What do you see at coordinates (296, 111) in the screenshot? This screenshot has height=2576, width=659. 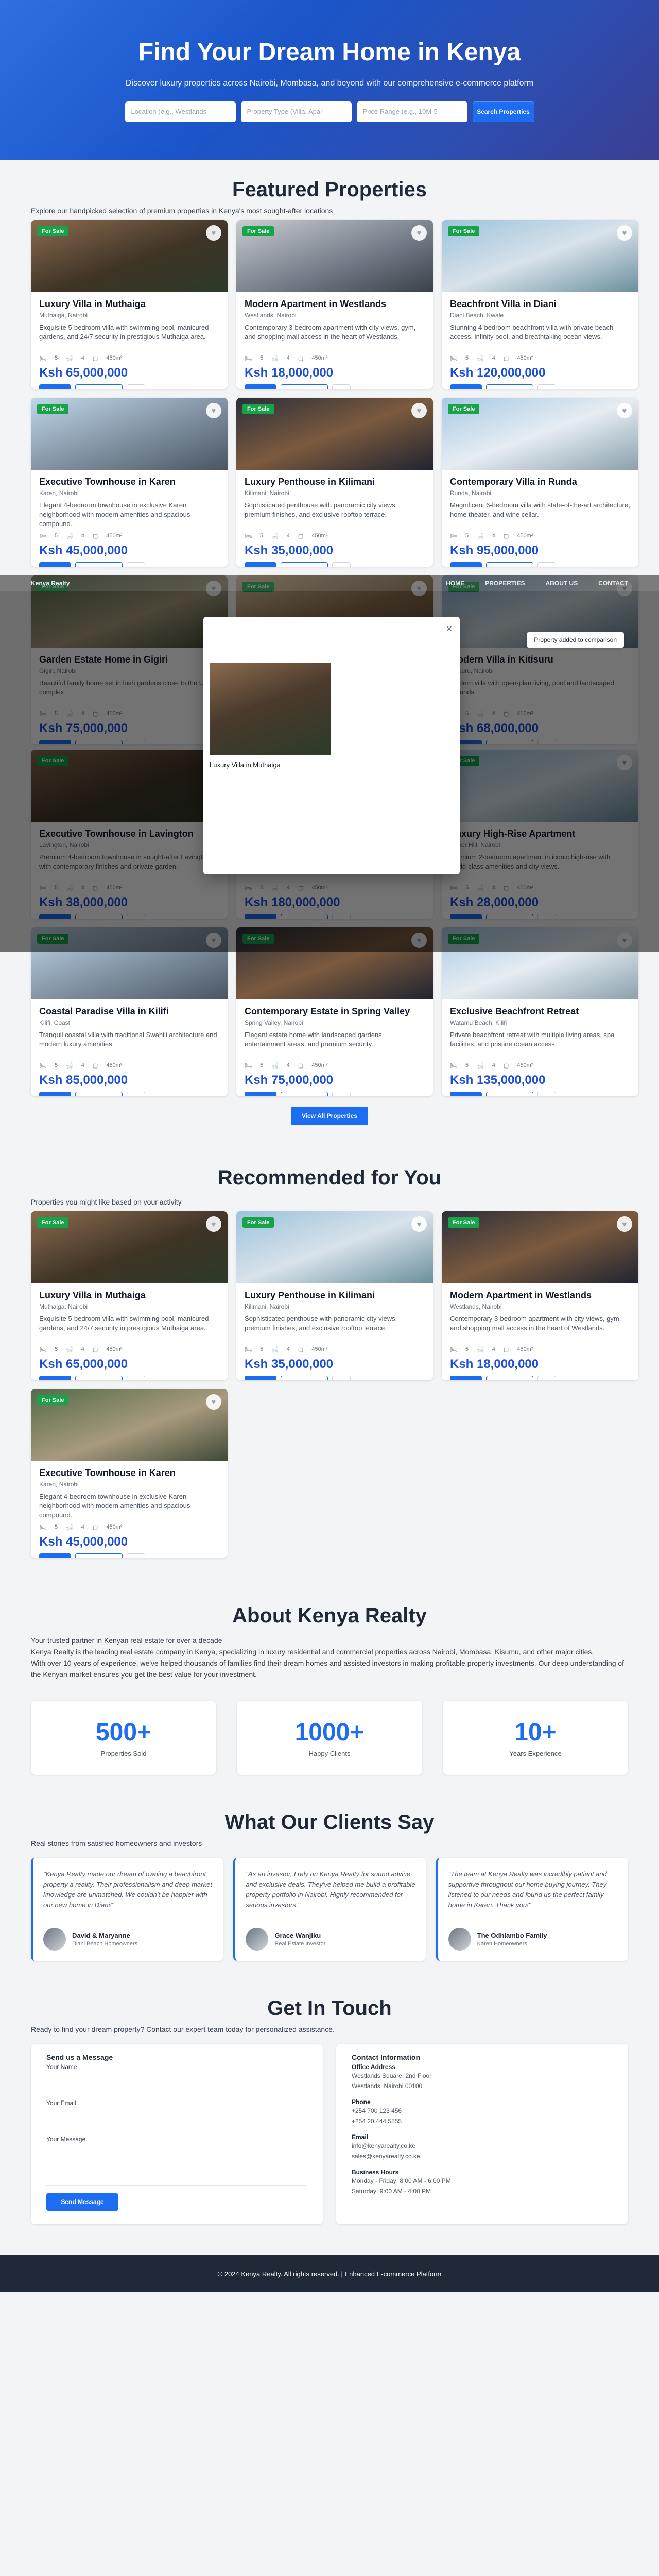 I see `property-type-input: Property Type (Villa, Apar` at bounding box center [296, 111].